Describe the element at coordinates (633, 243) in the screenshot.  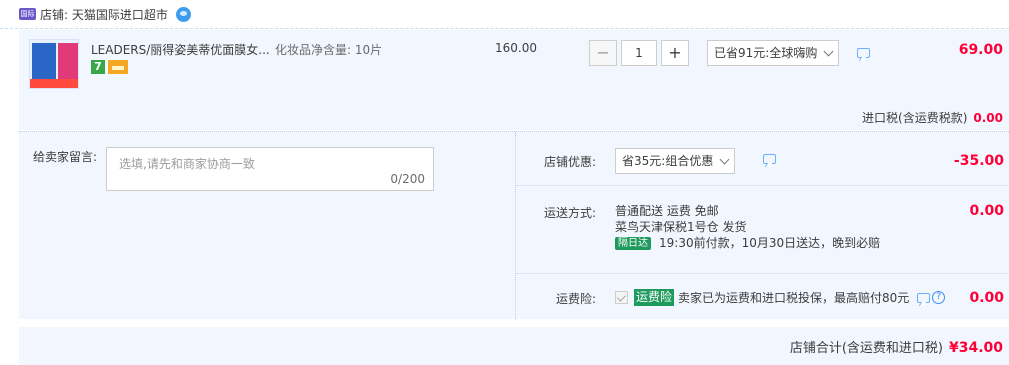
I see `next-day-badge: 隔日达` at that location.